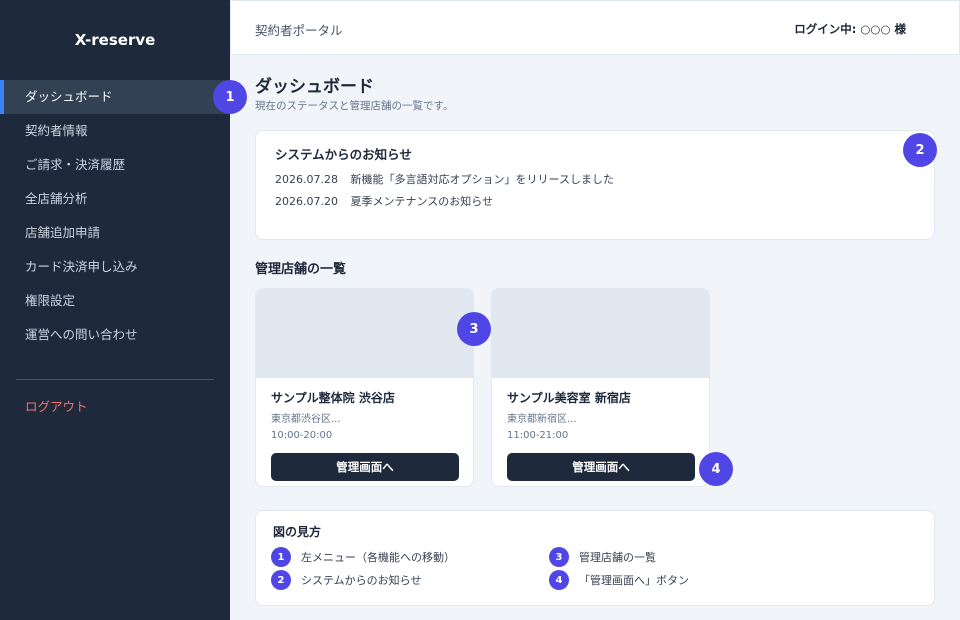 The image size is (960, 620). I want to click on logout-link: ログアウト, so click(56, 405).